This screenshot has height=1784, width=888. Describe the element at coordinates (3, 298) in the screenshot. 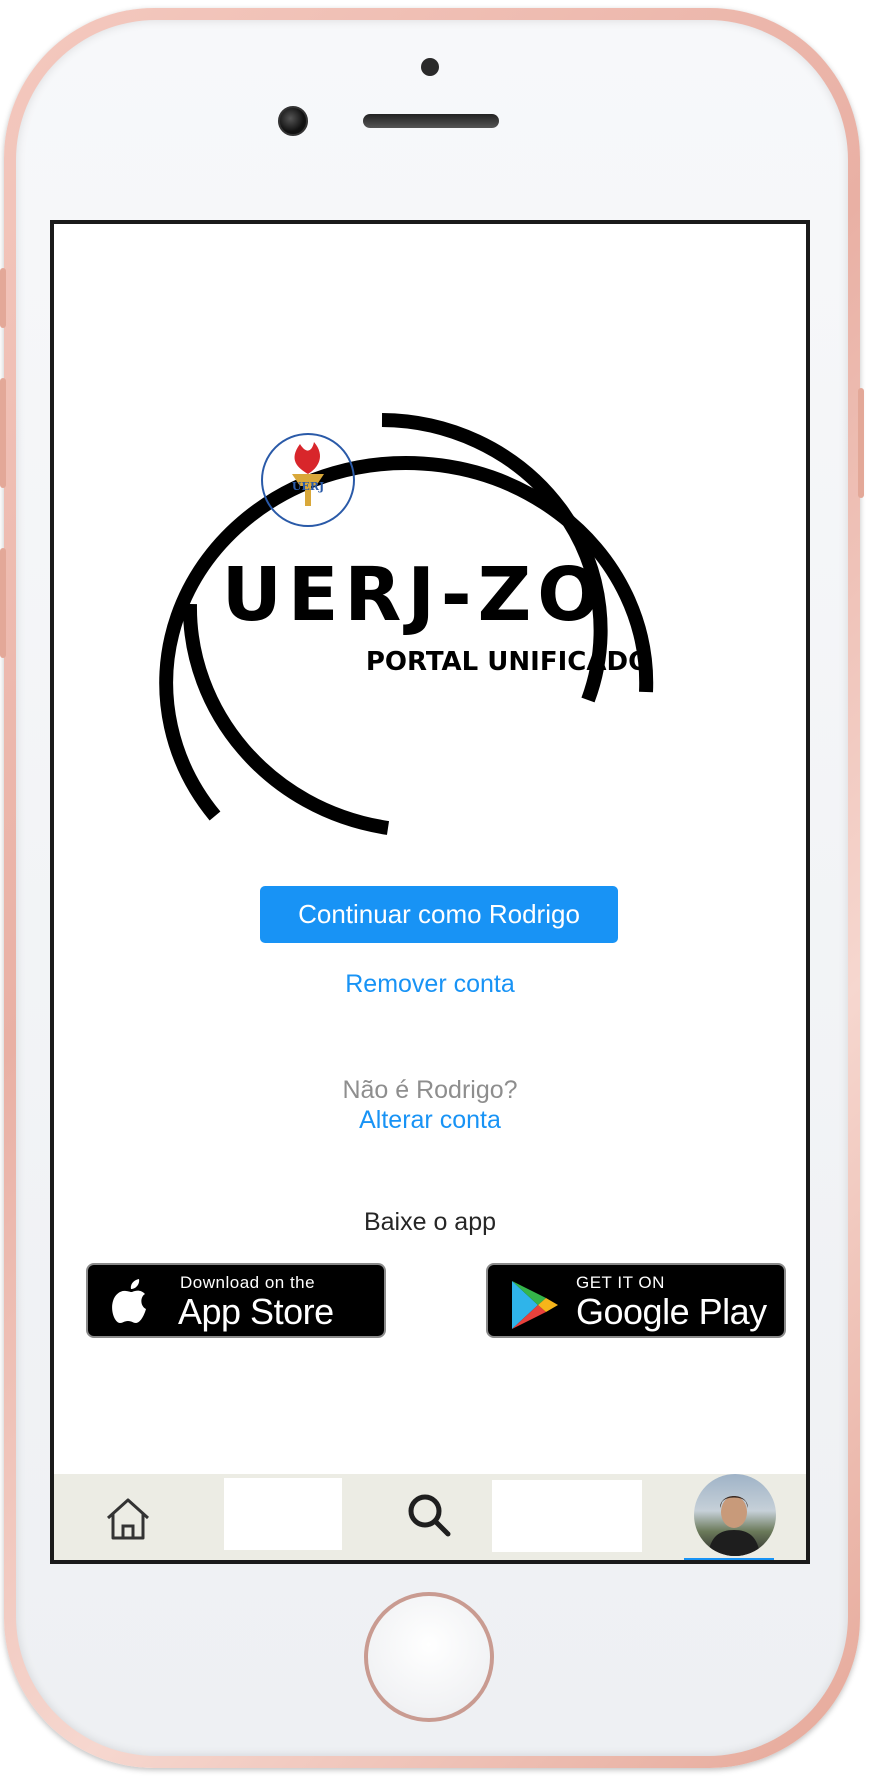

I see `phone-side-button` at that location.